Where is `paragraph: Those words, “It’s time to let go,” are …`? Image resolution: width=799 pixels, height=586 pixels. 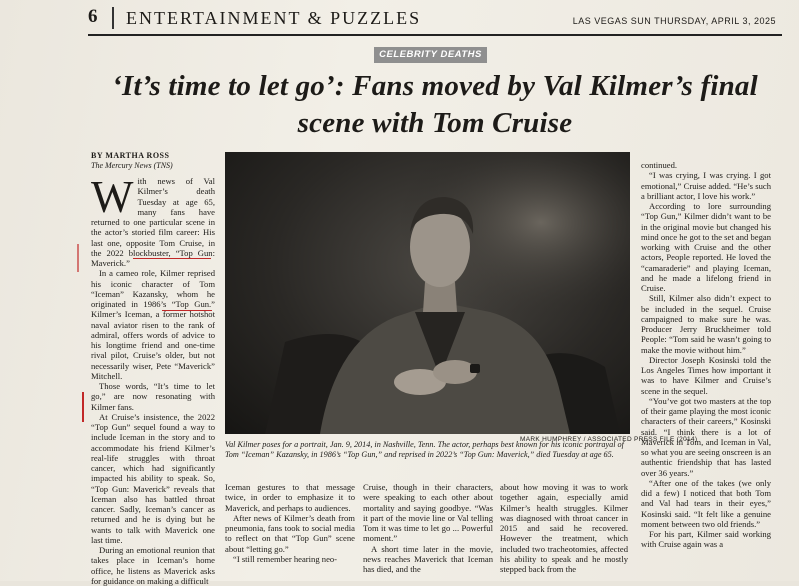
paragraph: Those words, “It’s time to let go,” are … is located at coordinates (153, 396).